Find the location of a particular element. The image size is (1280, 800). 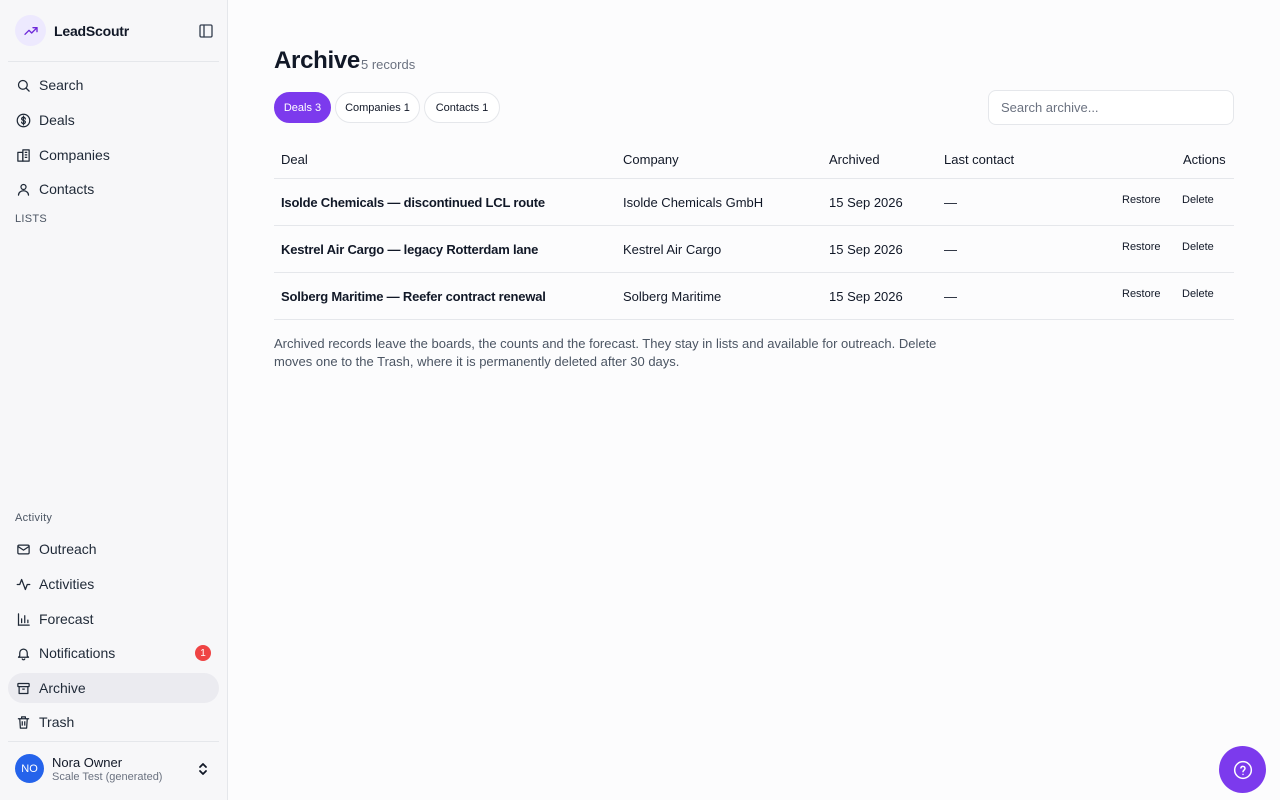

archive-icon is located at coordinates (23, 688).